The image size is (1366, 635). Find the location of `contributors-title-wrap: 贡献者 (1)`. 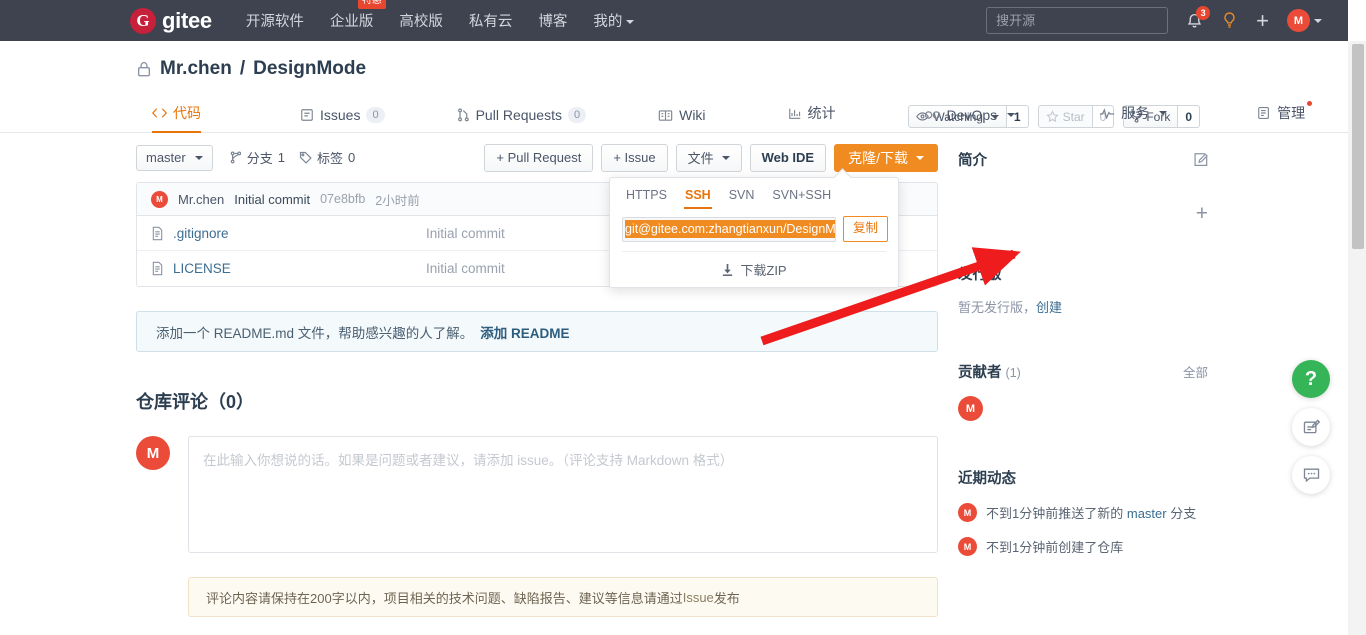

contributors-title-wrap: 贡献者 (1) is located at coordinates (989, 371).